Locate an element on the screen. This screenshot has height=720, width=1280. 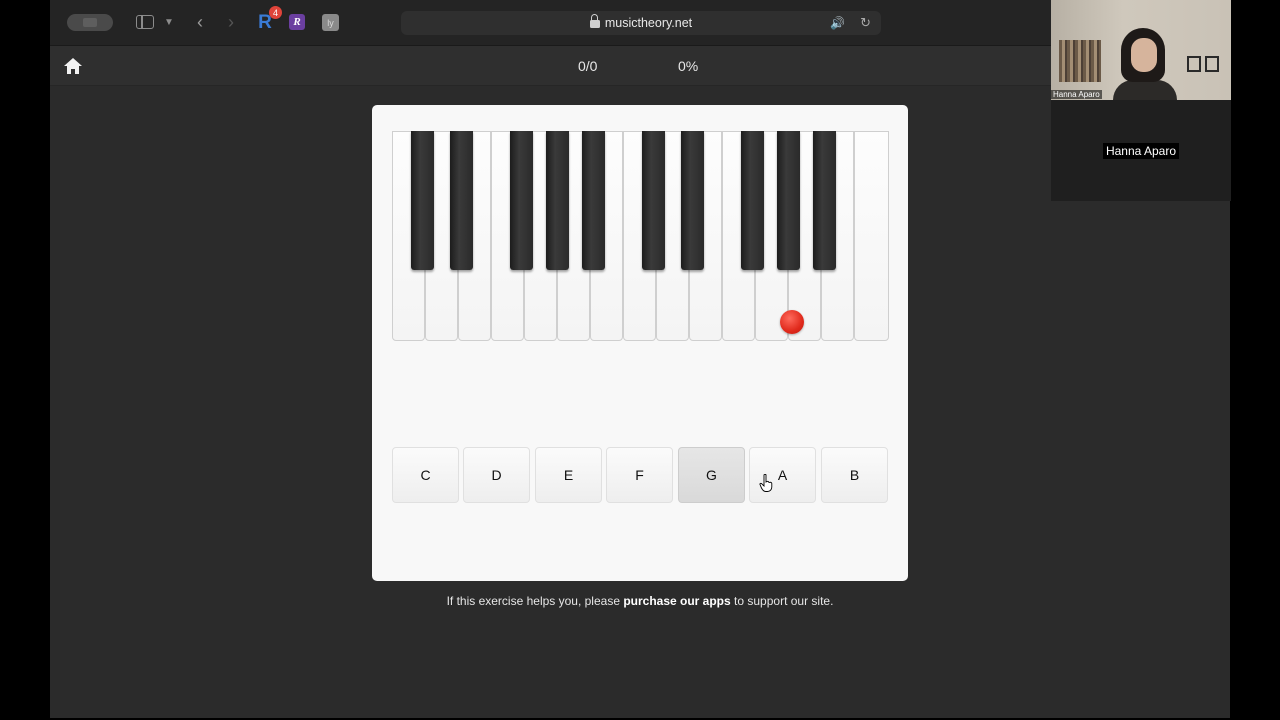
score-percent: 0% is located at coordinates (688, 66).